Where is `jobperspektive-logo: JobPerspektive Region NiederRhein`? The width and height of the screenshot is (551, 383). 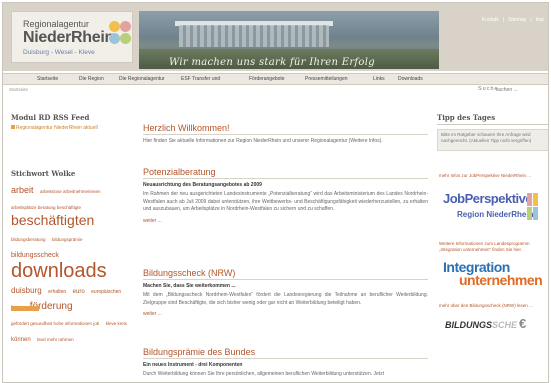 jobperspektive-logo: JobPerspektive Region NiederRhein is located at coordinates (495, 210).